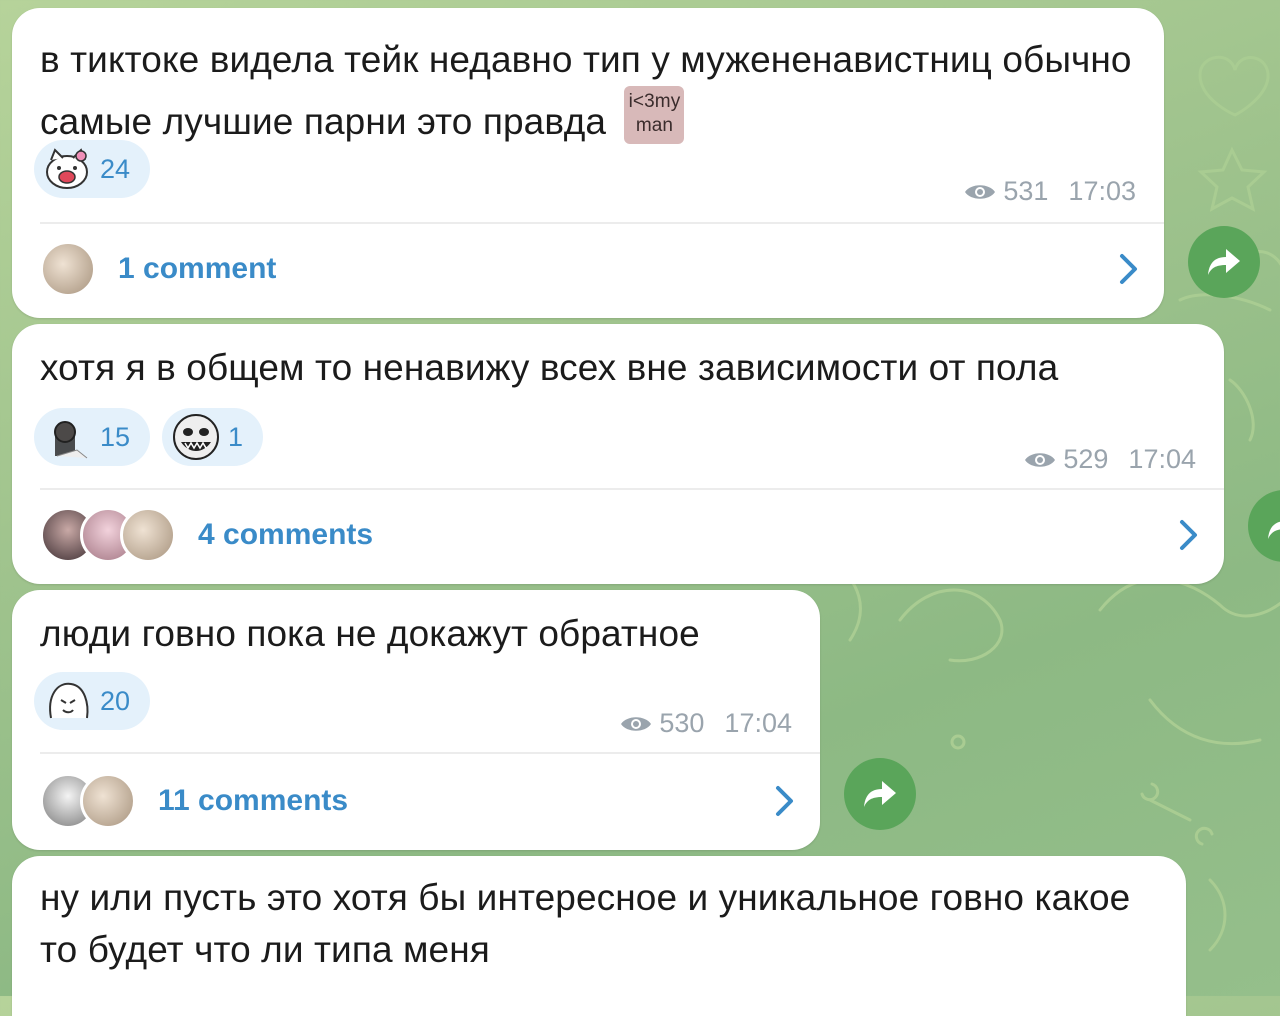  Describe the element at coordinates (1049, 191) in the screenshot. I see `message-meta: 531 17:03` at that location.